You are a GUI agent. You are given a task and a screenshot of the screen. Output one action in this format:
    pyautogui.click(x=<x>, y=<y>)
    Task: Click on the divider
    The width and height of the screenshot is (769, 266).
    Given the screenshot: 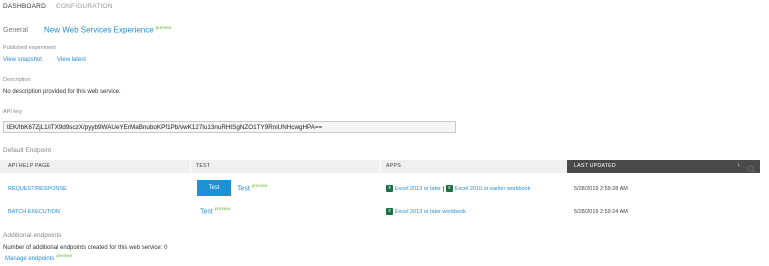 What is the action you would take?
    pyautogui.click(x=443, y=188)
    